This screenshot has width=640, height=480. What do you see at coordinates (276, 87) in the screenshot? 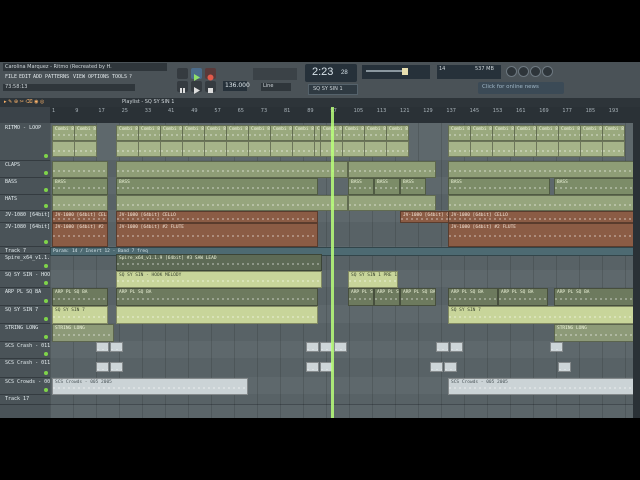
I see `snap-select: Line` at bounding box center [276, 87].